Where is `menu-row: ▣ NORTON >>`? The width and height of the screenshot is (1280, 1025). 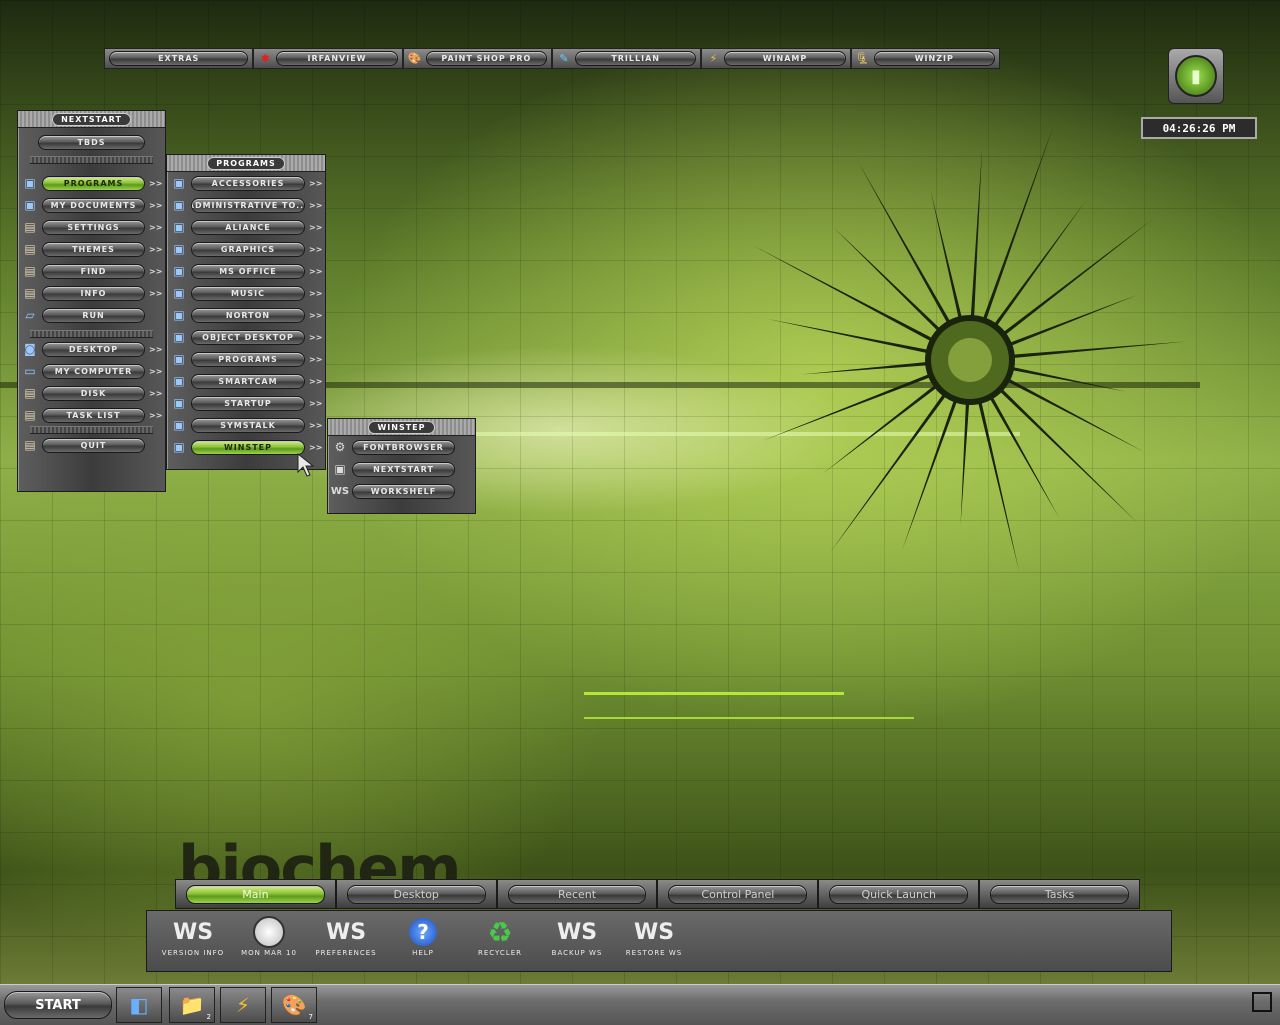 menu-row: ▣ NORTON >> is located at coordinates (246, 315).